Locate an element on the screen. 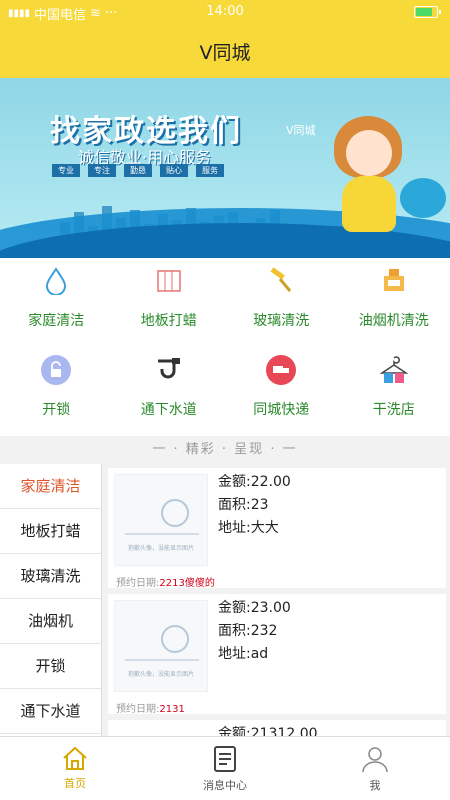 This screenshot has width=450, height=800. tab-label: 我 is located at coordinates (375, 785).